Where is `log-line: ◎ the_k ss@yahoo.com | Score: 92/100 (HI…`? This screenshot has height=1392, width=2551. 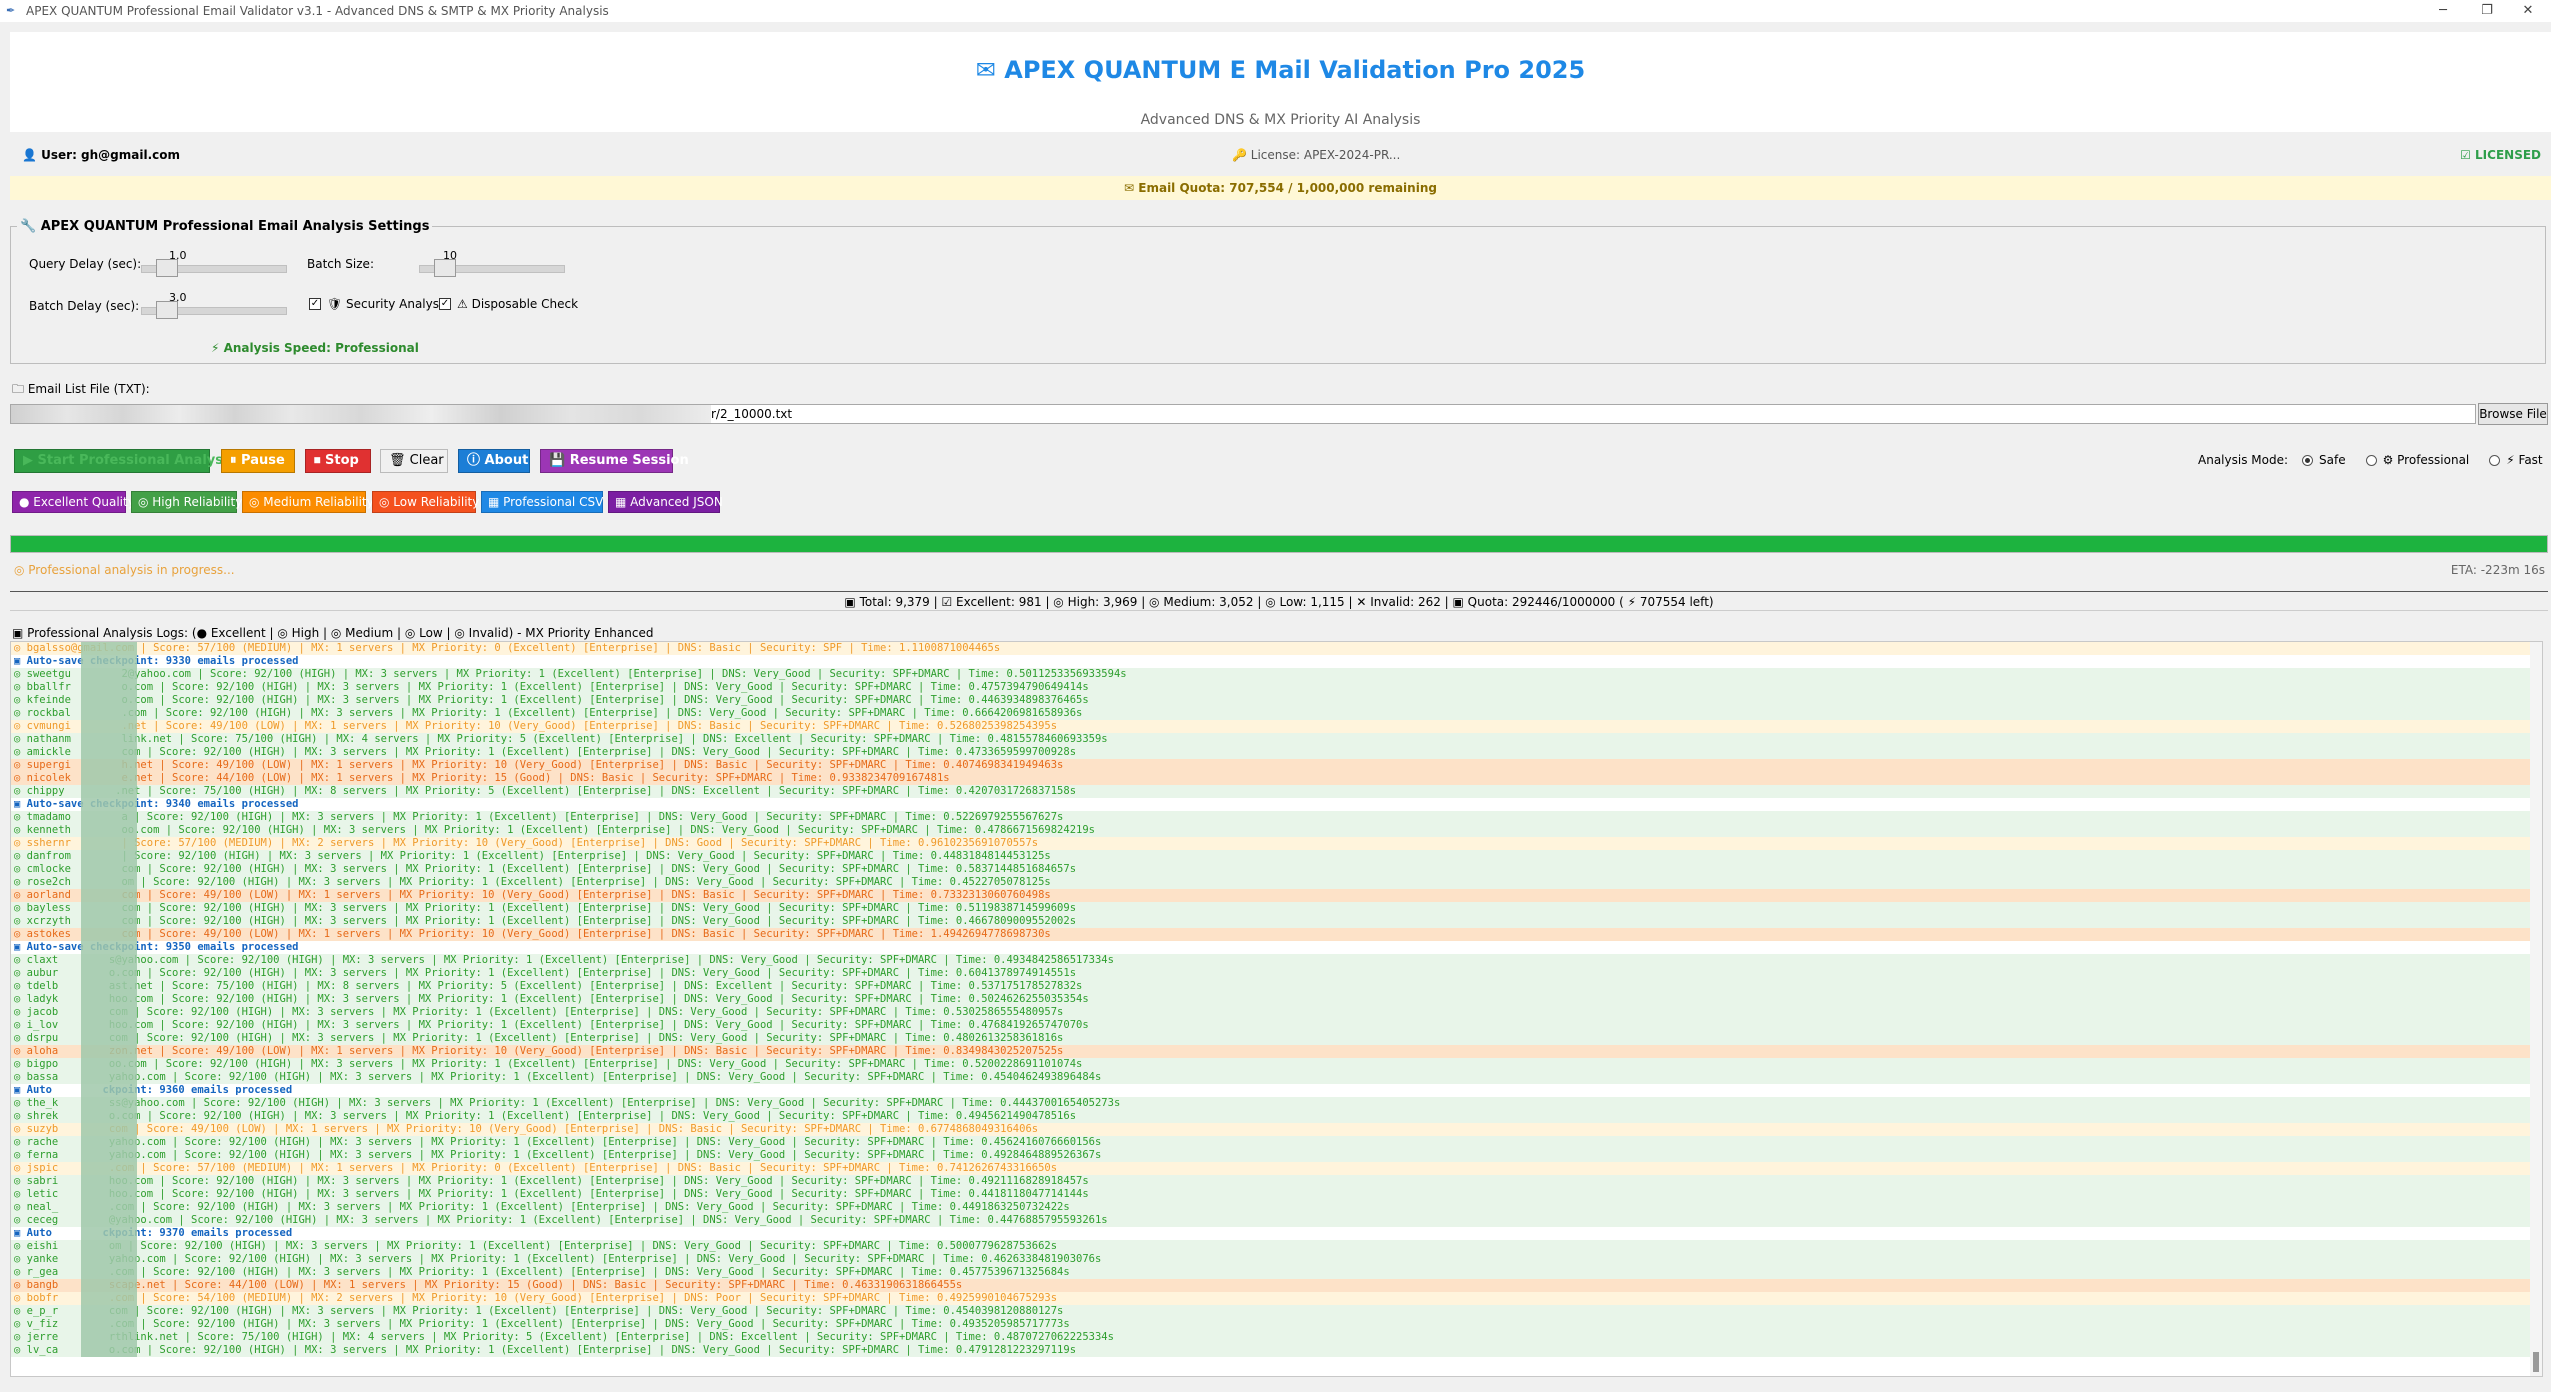 log-line: ◎ the_k ss@yahoo.com | Score: 92/100 (HI… is located at coordinates (1271, 1103).